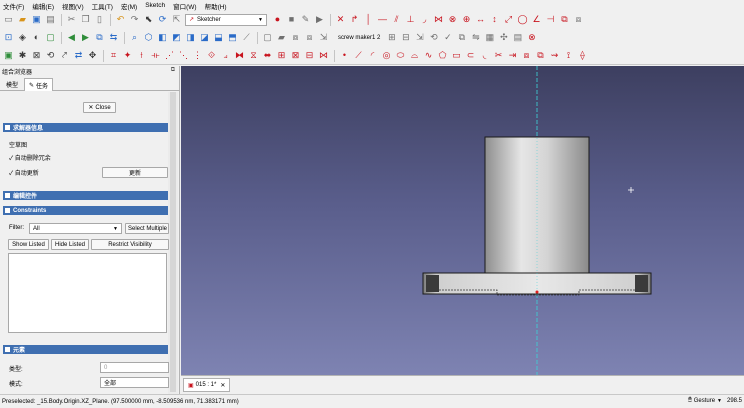 The height and width of the screenshot is (408, 744). What do you see at coordinates (169, 55) in the screenshot?
I see `select-redundant-icon: ⋰` at bounding box center [169, 55].